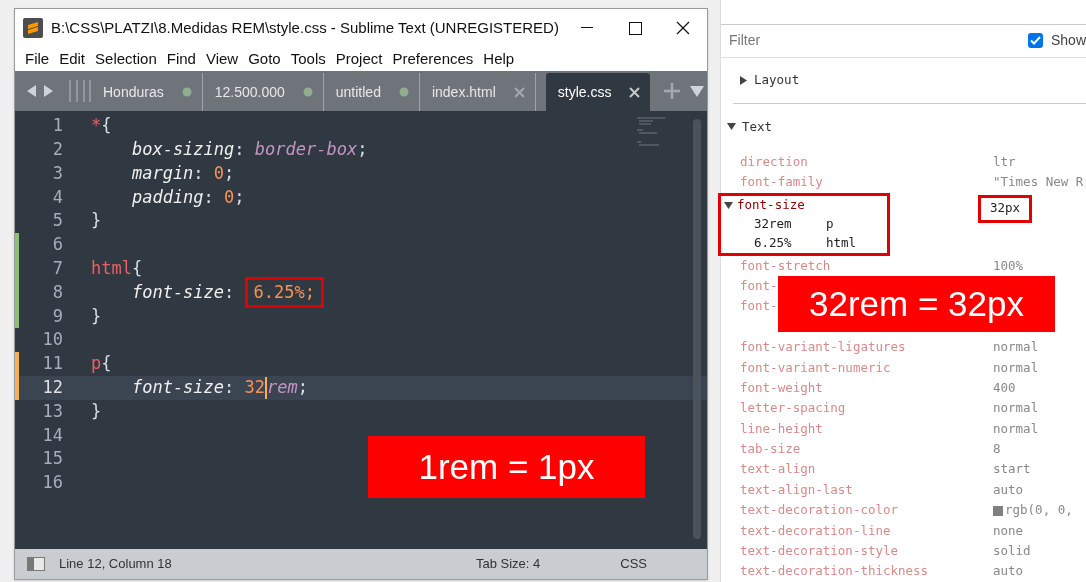 The width and height of the screenshot is (1086, 582). Describe the element at coordinates (793, 408) in the screenshot. I see `property-name: letter-spacing` at that location.